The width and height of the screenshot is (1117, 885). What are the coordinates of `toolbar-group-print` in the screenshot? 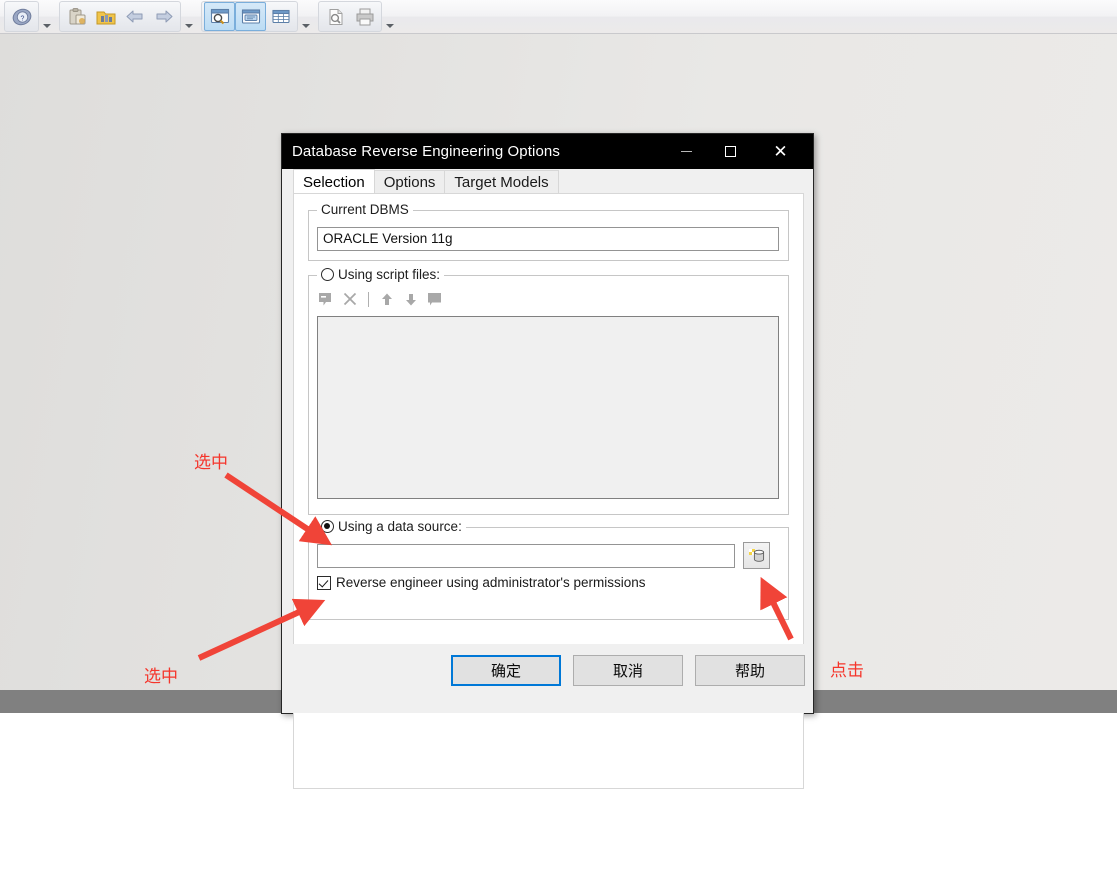 It's located at (350, 16).